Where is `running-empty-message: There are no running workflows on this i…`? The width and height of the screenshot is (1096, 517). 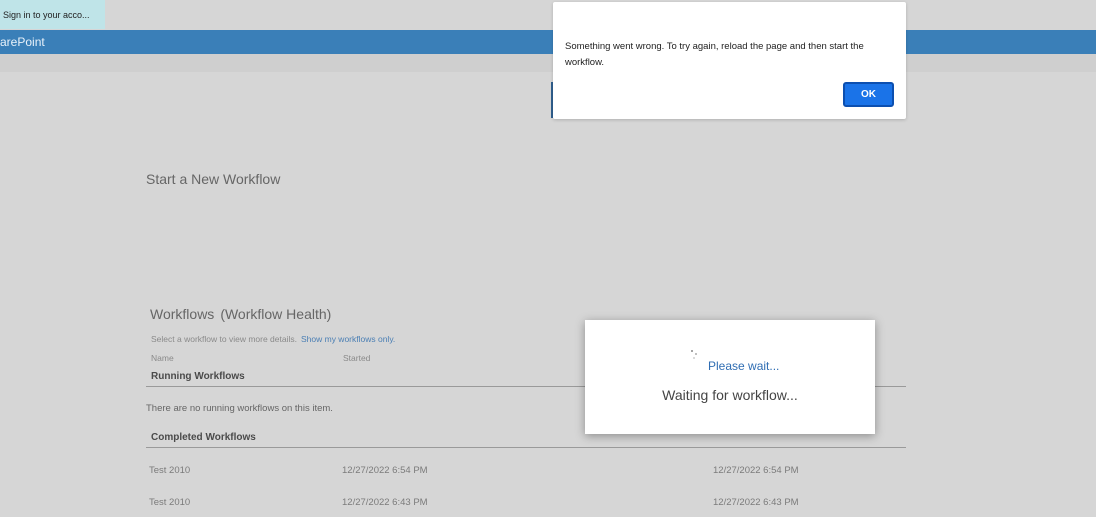 running-empty-message: There are no running workflows on this i… is located at coordinates (239, 408).